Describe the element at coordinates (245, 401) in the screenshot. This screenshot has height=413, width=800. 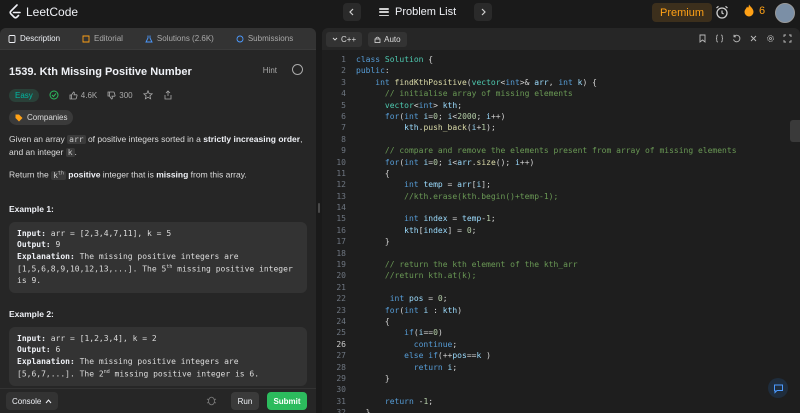
I see `run-button: Run` at that location.